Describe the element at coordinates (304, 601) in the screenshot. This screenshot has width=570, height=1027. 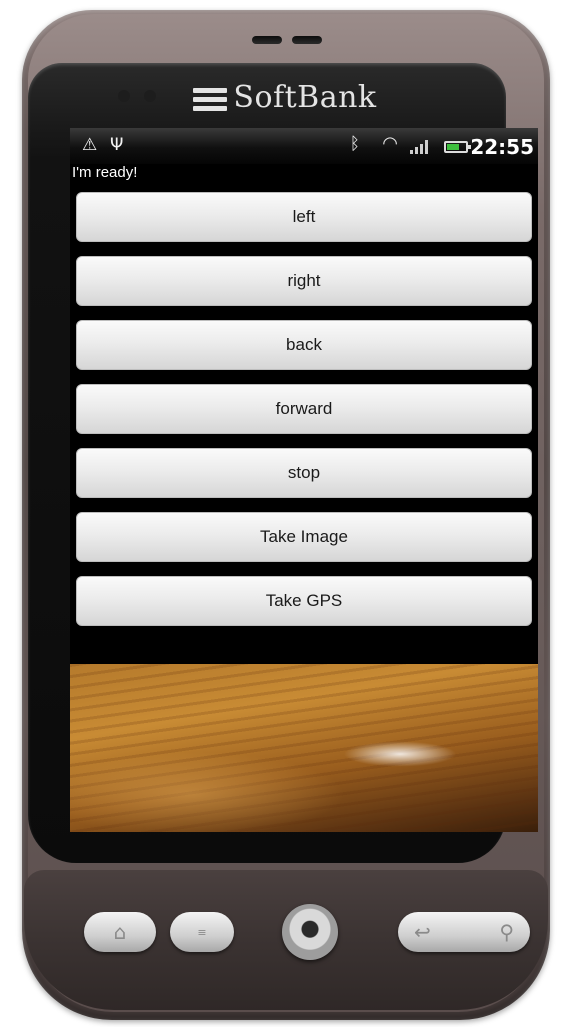
I see `take-gps-button: Take GPS` at that location.